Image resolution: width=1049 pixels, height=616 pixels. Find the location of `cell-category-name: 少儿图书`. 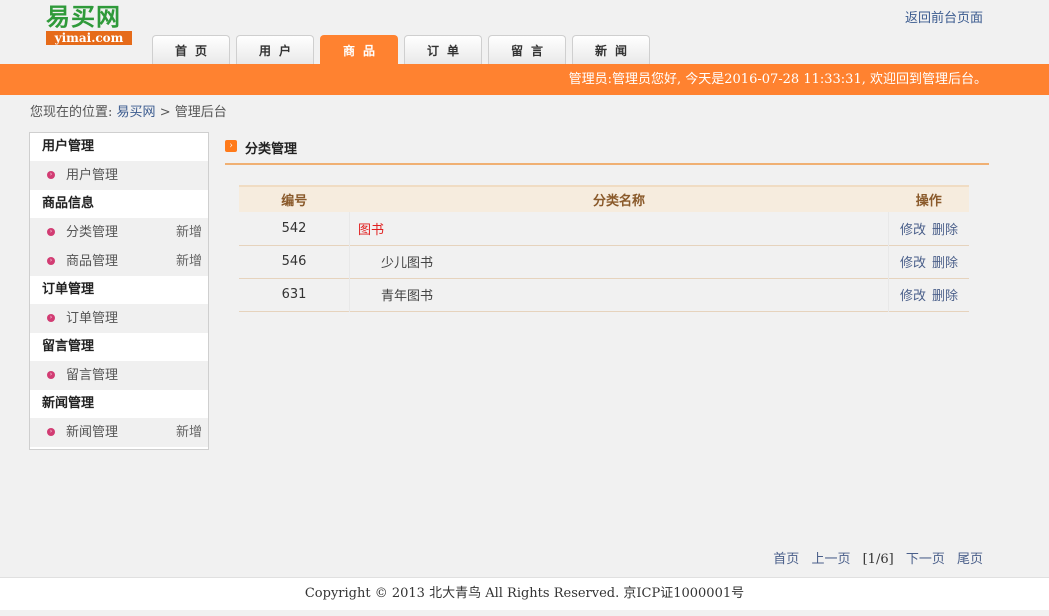

cell-category-name: 少儿图书 is located at coordinates (619, 261).